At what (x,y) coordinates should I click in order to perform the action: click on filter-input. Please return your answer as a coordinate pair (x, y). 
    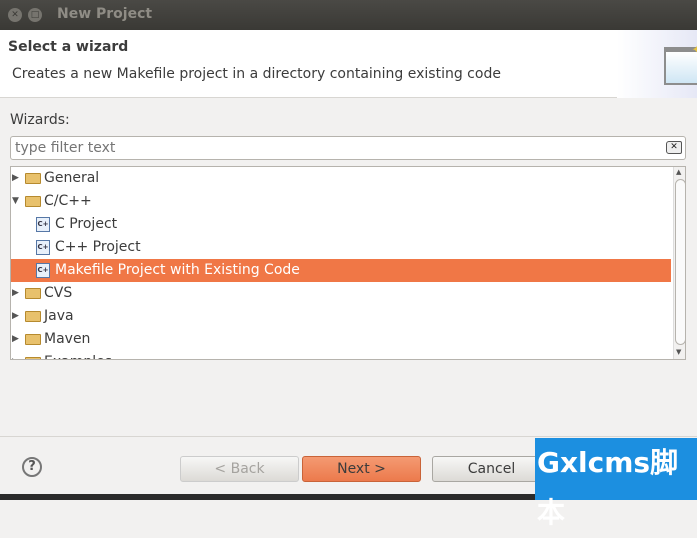
    Looking at the image, I should click on (348, 148).